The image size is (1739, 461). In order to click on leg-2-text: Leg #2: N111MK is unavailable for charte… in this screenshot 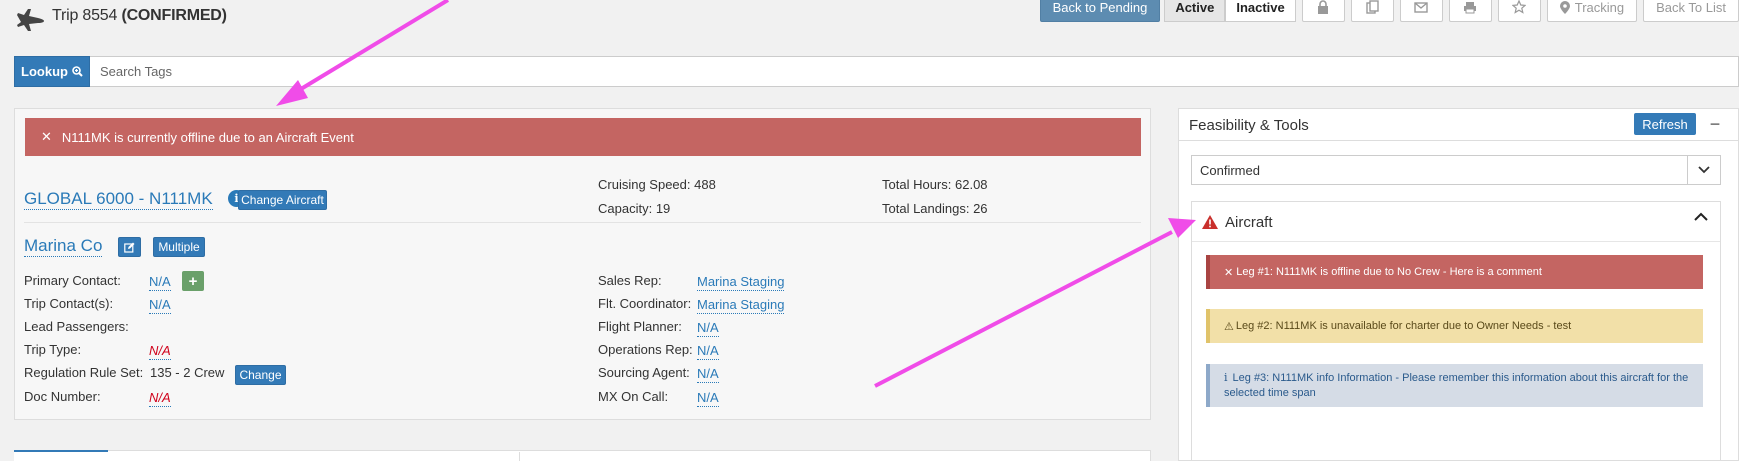, I will do `click(1403, 326)`.